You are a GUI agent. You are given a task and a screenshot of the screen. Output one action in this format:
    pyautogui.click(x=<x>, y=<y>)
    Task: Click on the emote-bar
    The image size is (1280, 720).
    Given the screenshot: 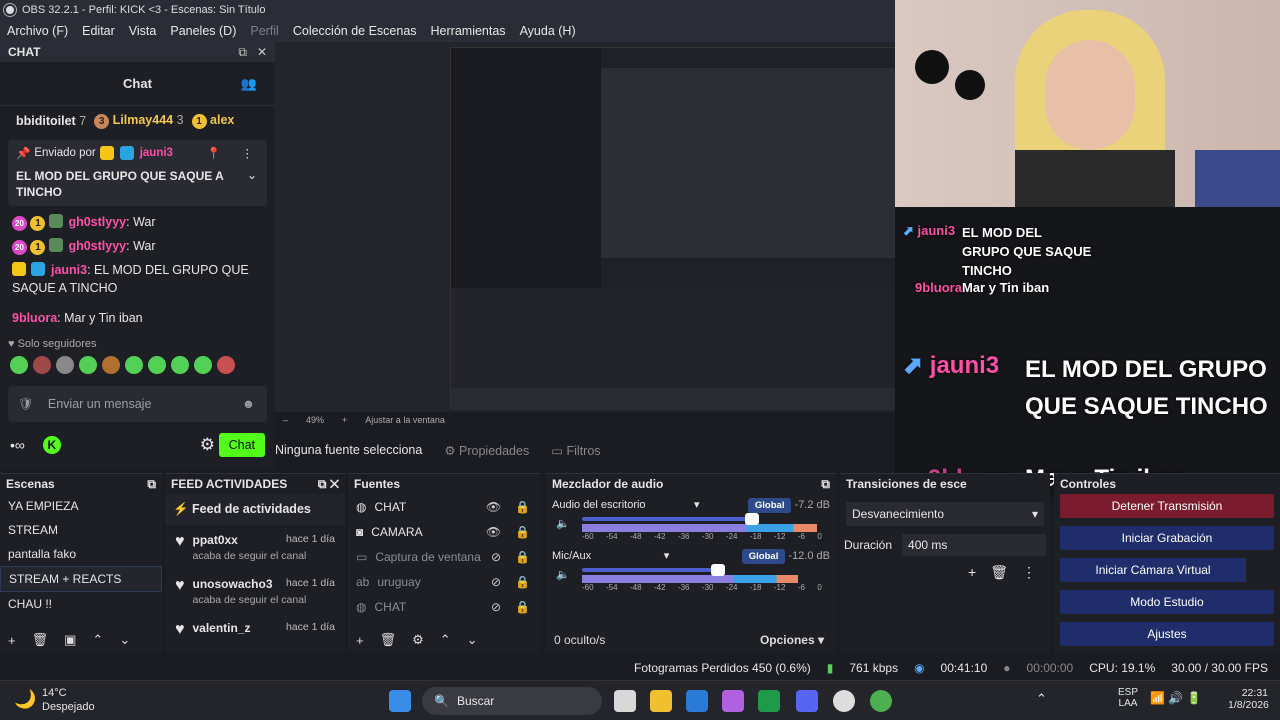 What is the action you would take?
    pyautogui.click(x=137, y=365)
    